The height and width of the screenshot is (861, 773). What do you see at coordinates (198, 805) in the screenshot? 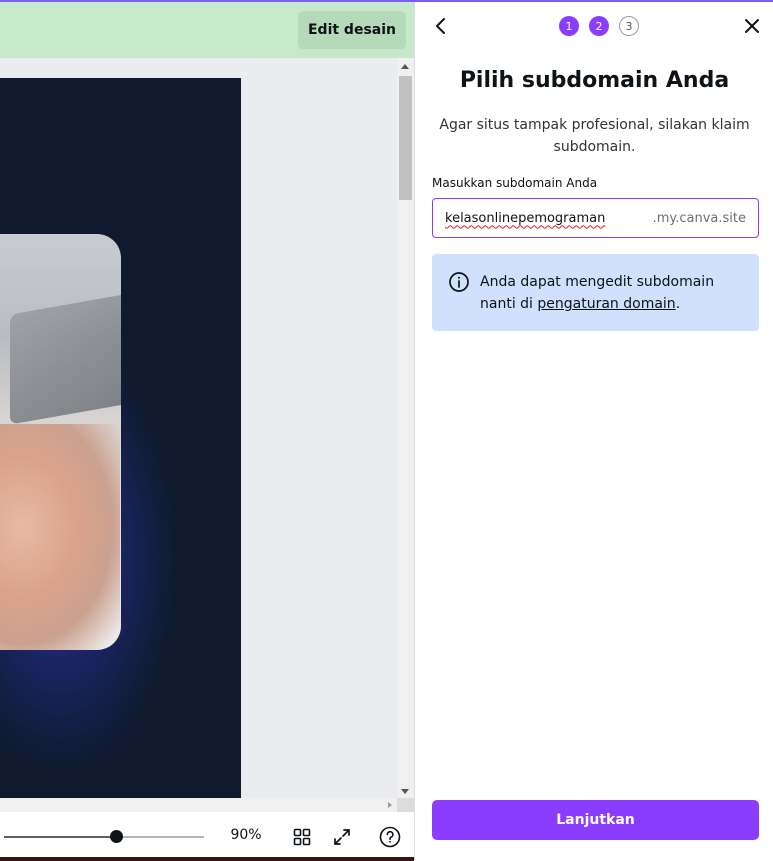
I see `horizontal-scrollbar` at bounding box center [198, 805].